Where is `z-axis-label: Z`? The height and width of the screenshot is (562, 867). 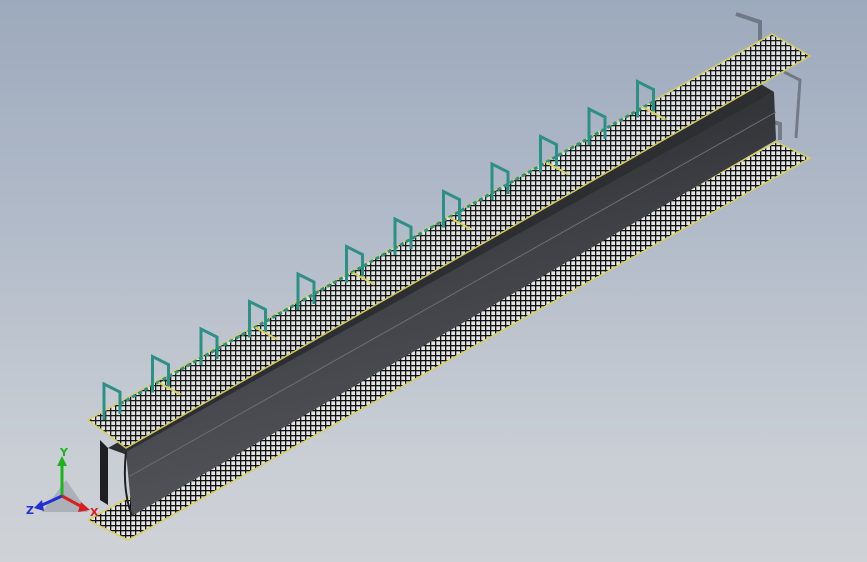
z-axis-label: Z is located at coordinates (30, 510).